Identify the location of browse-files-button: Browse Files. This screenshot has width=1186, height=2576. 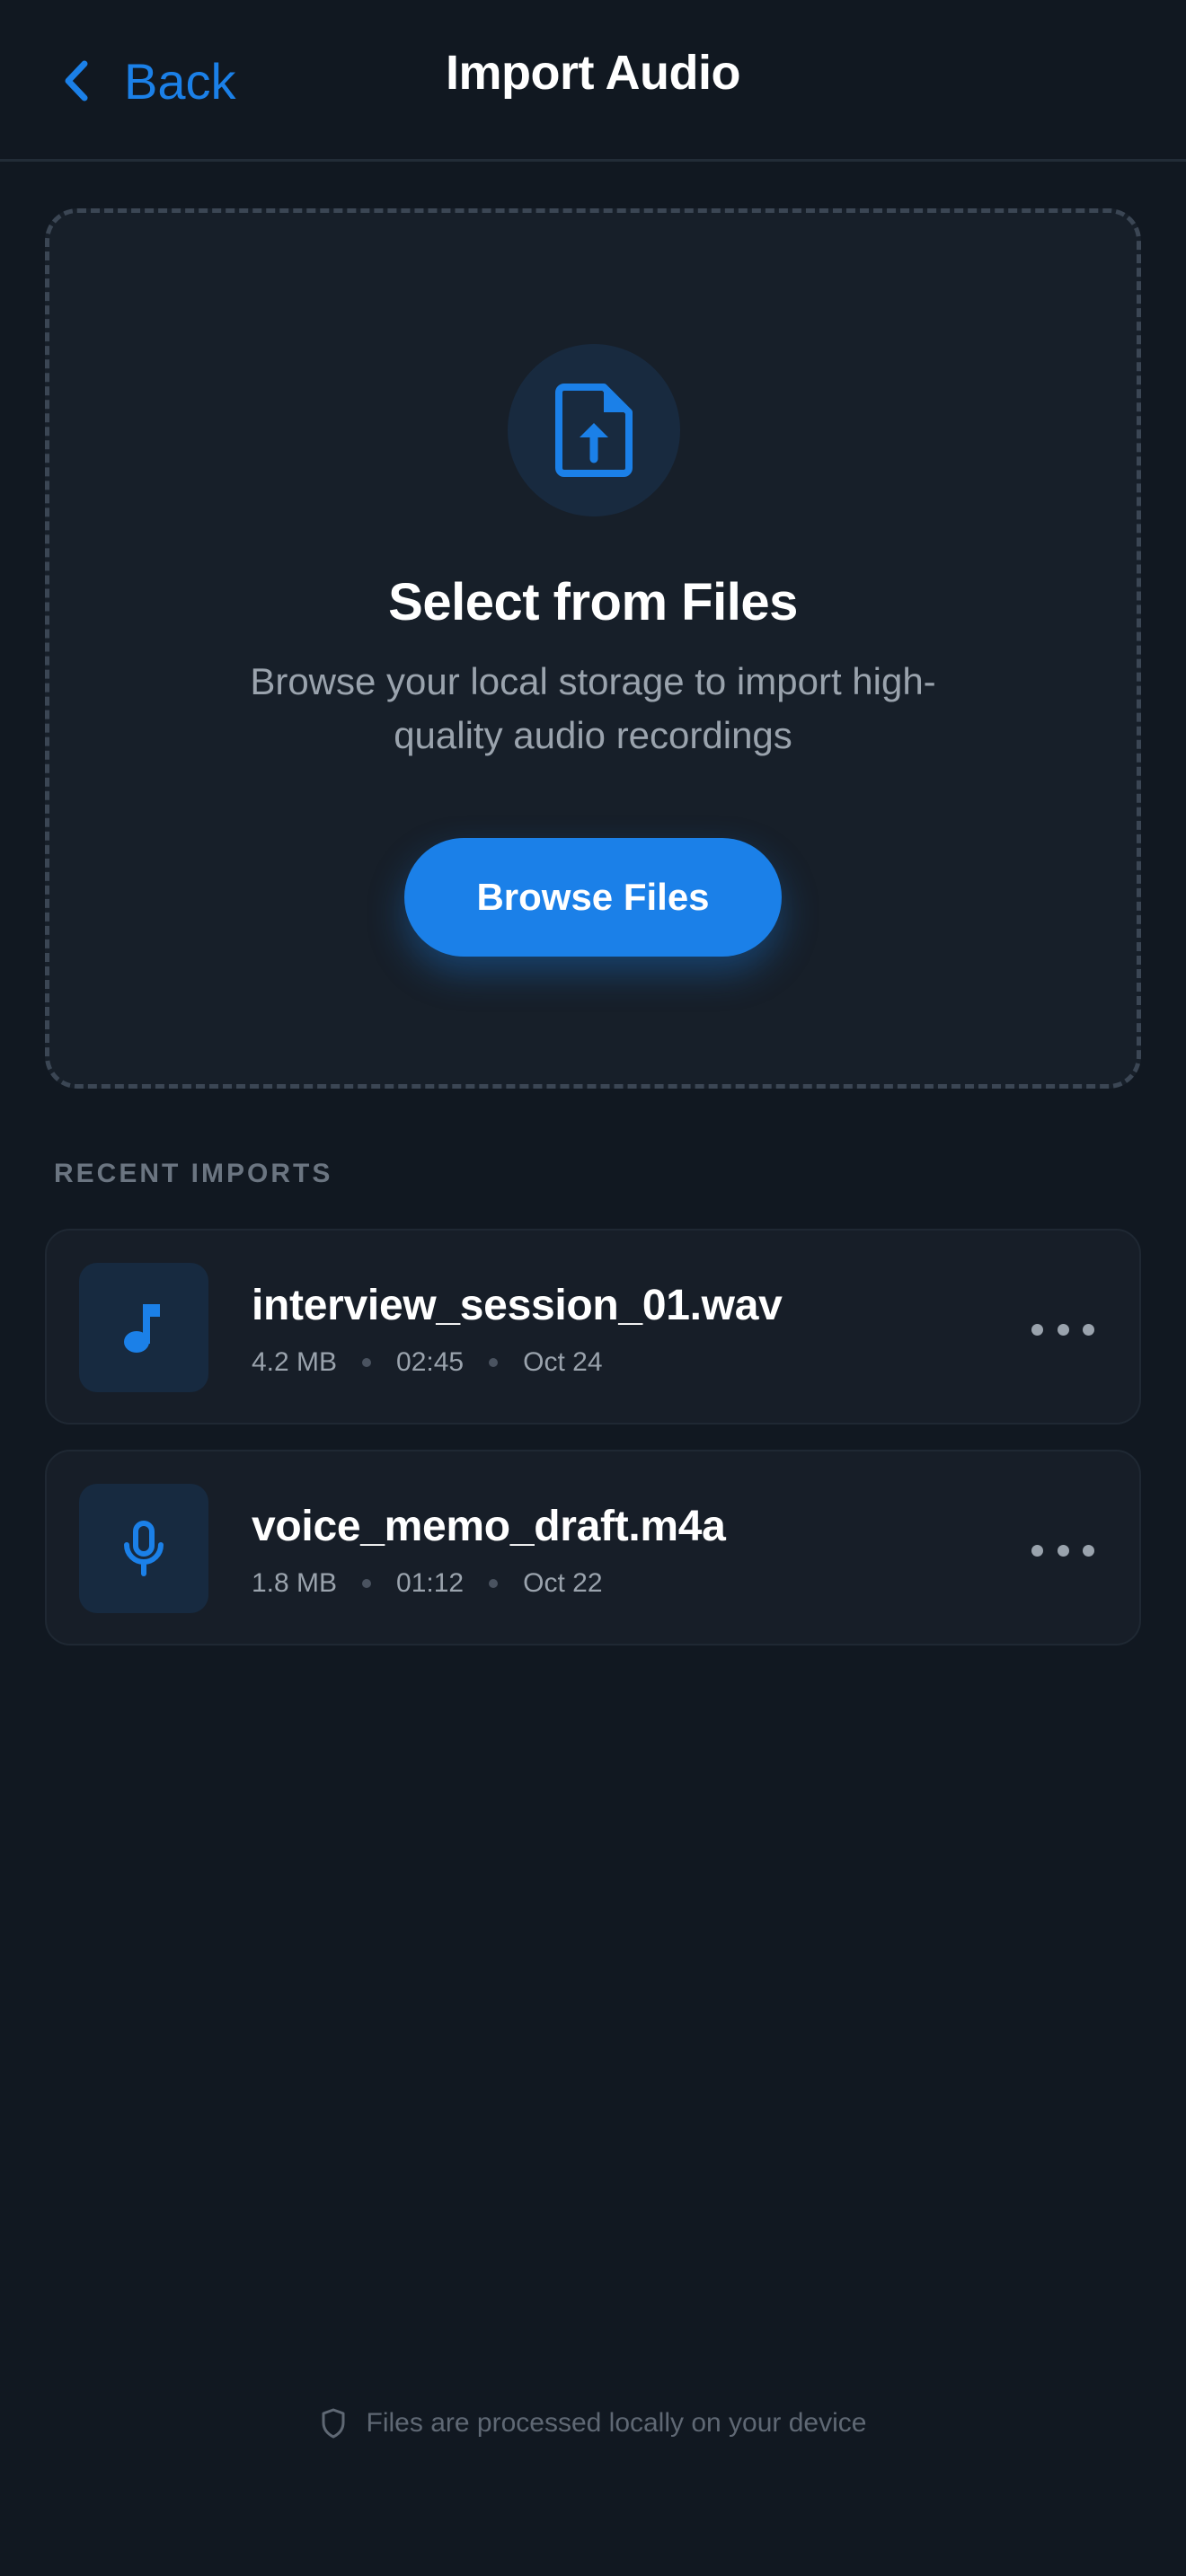
(593, 897).